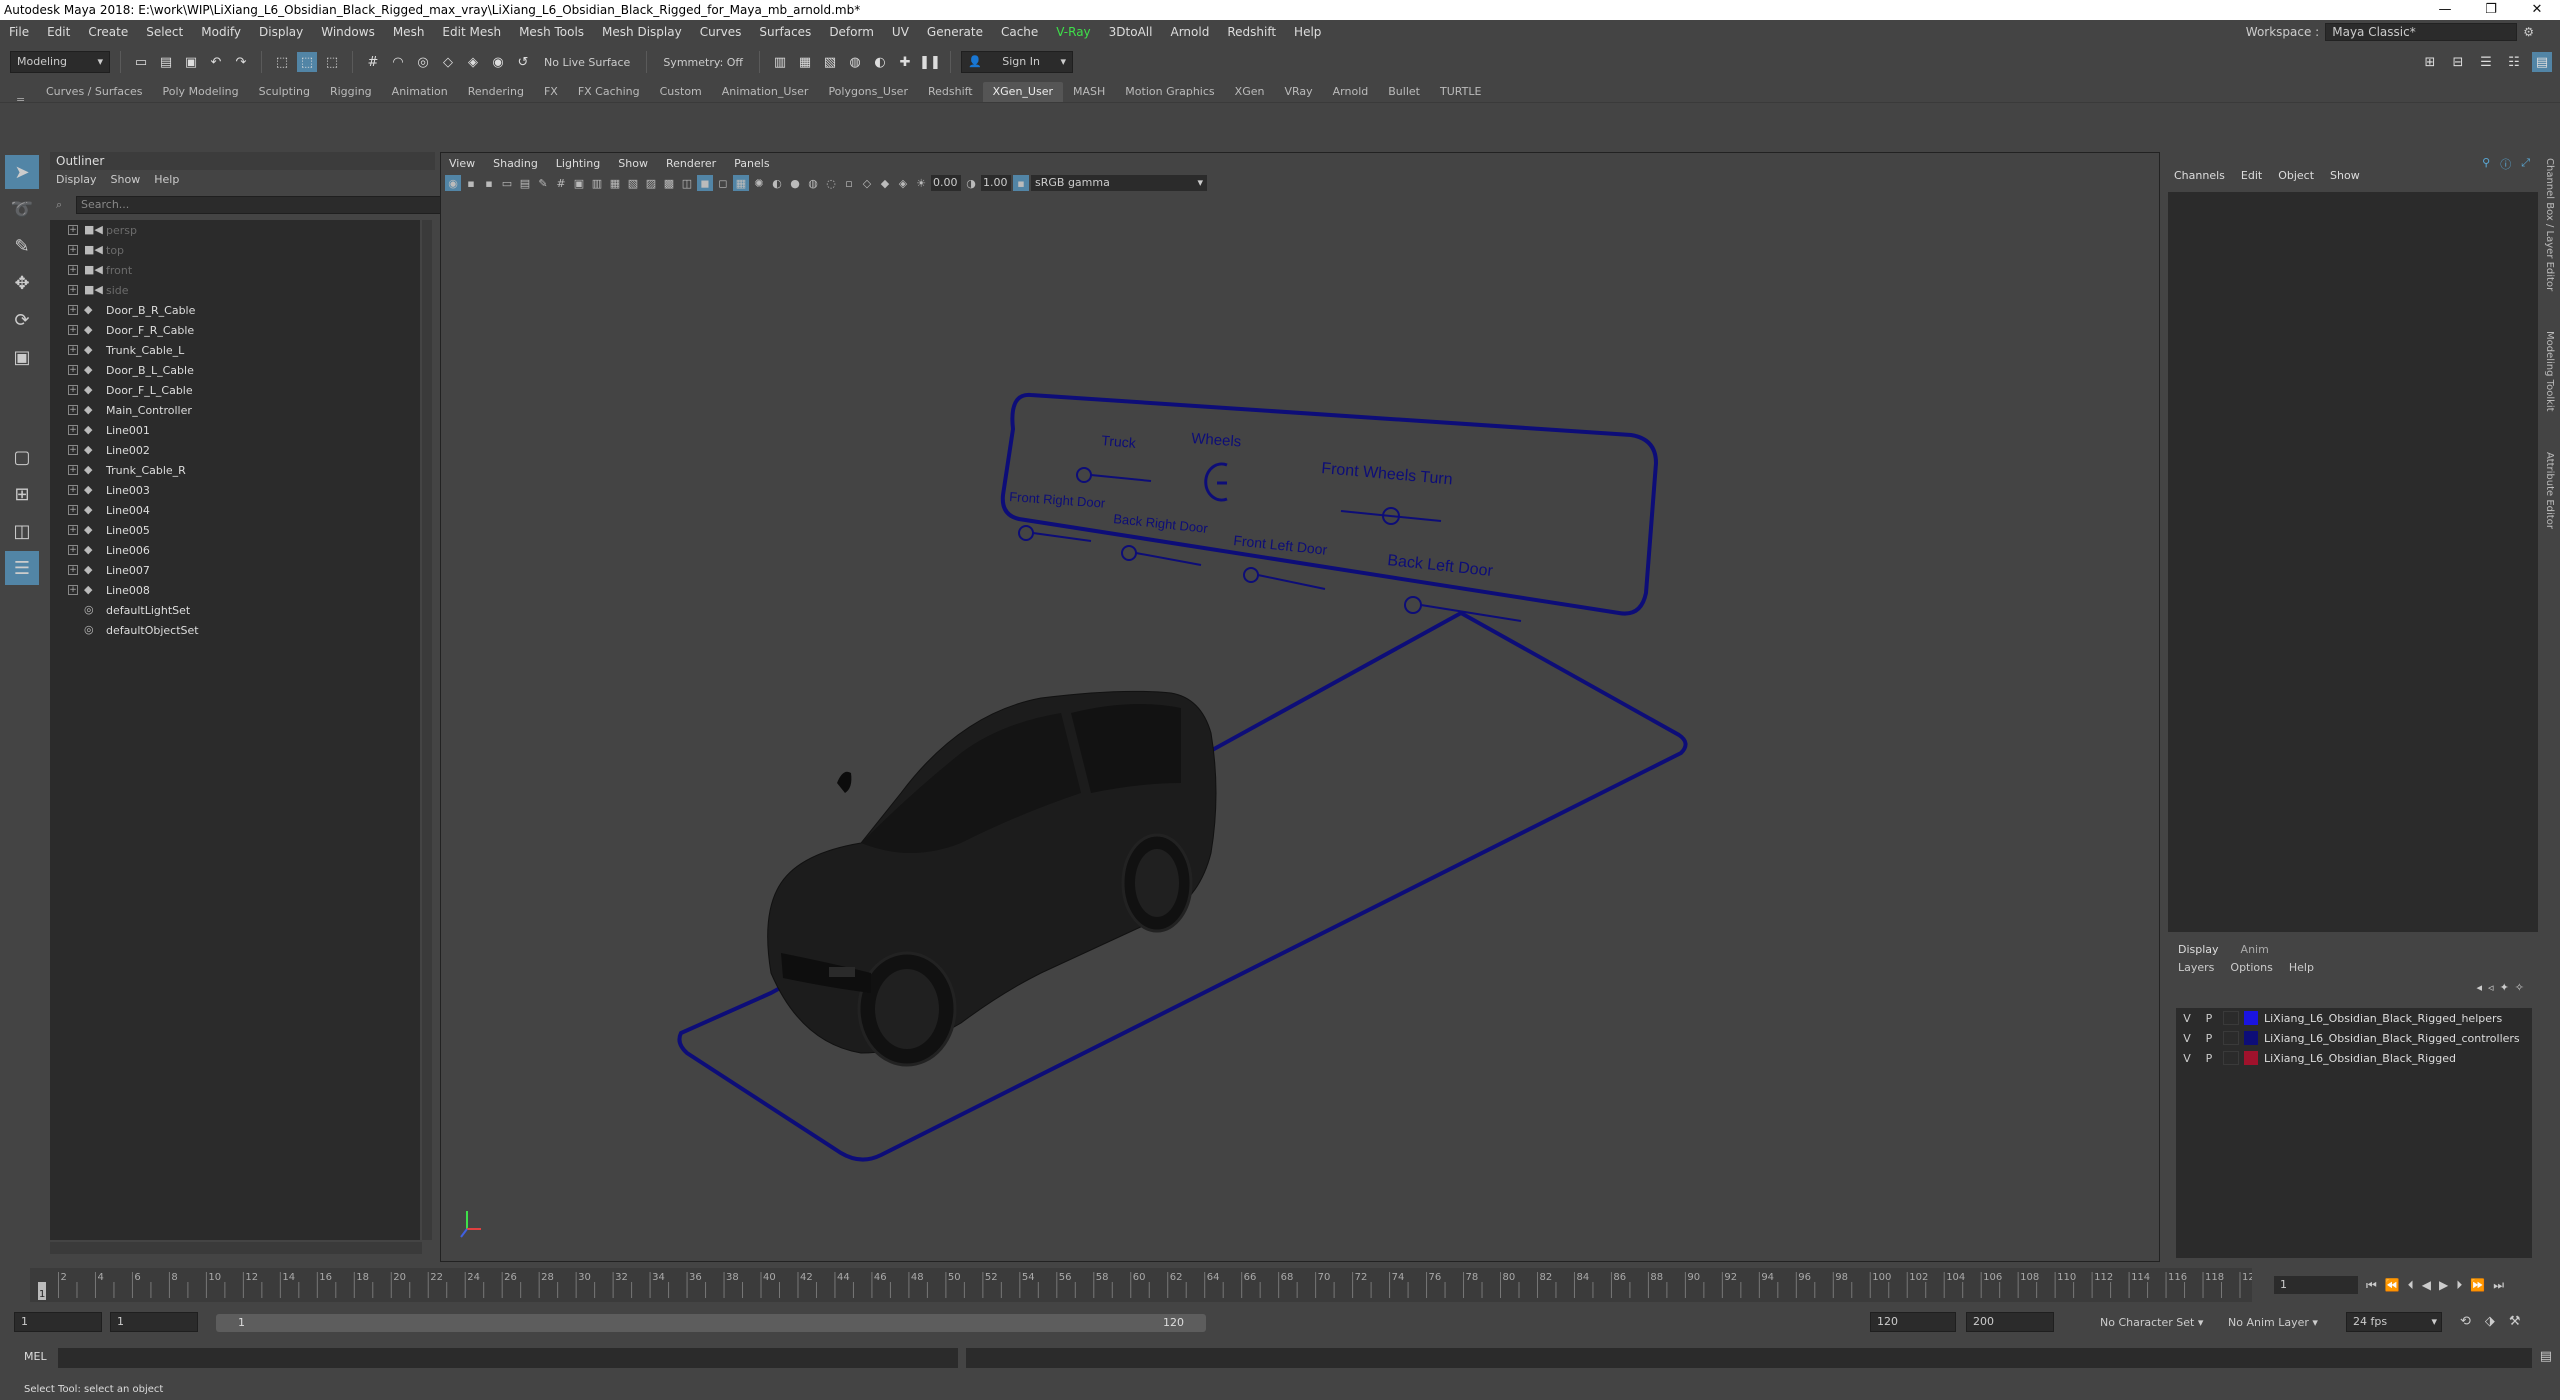 Image resolution: width=2560 pixels, height=1400 pixels. Describe the element at coordinates (448, 62) in the screenshot. I see `snap-view-icon: ◇` at that location.